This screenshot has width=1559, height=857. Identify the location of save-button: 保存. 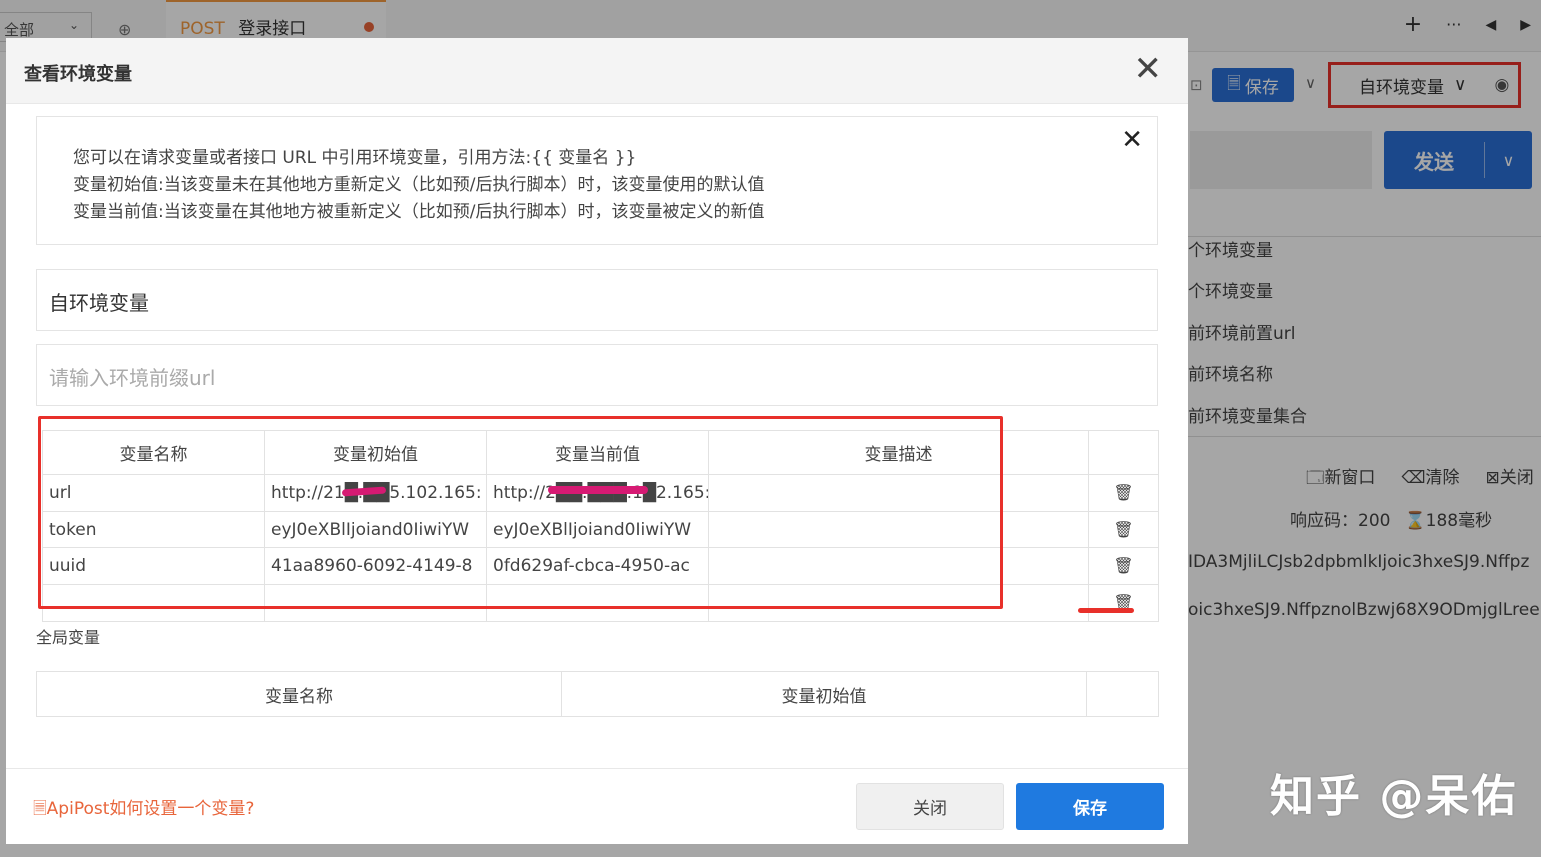
(1090, 806).